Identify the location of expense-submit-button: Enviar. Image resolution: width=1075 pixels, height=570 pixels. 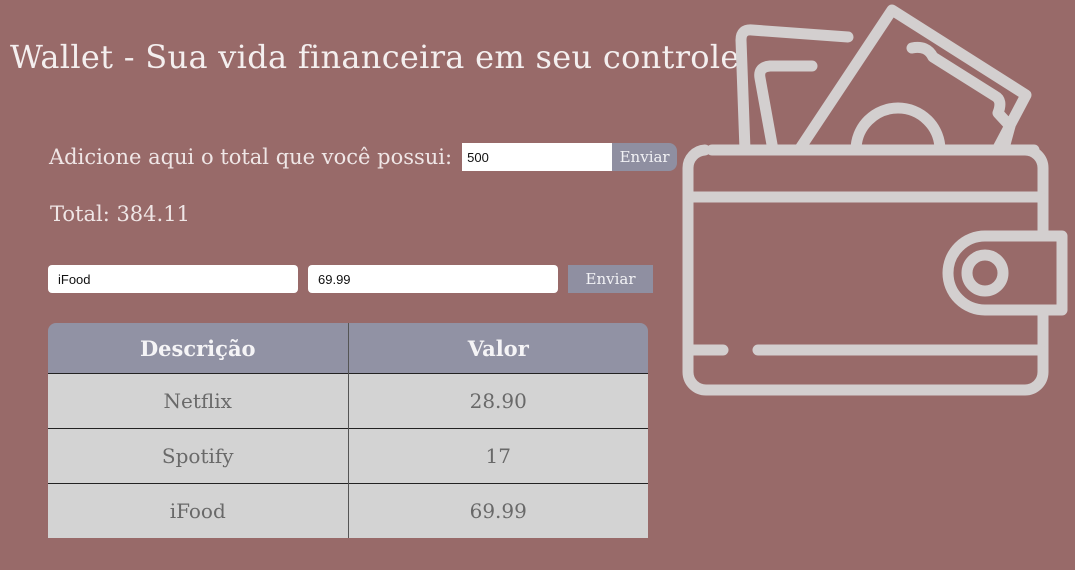
(610, 279).